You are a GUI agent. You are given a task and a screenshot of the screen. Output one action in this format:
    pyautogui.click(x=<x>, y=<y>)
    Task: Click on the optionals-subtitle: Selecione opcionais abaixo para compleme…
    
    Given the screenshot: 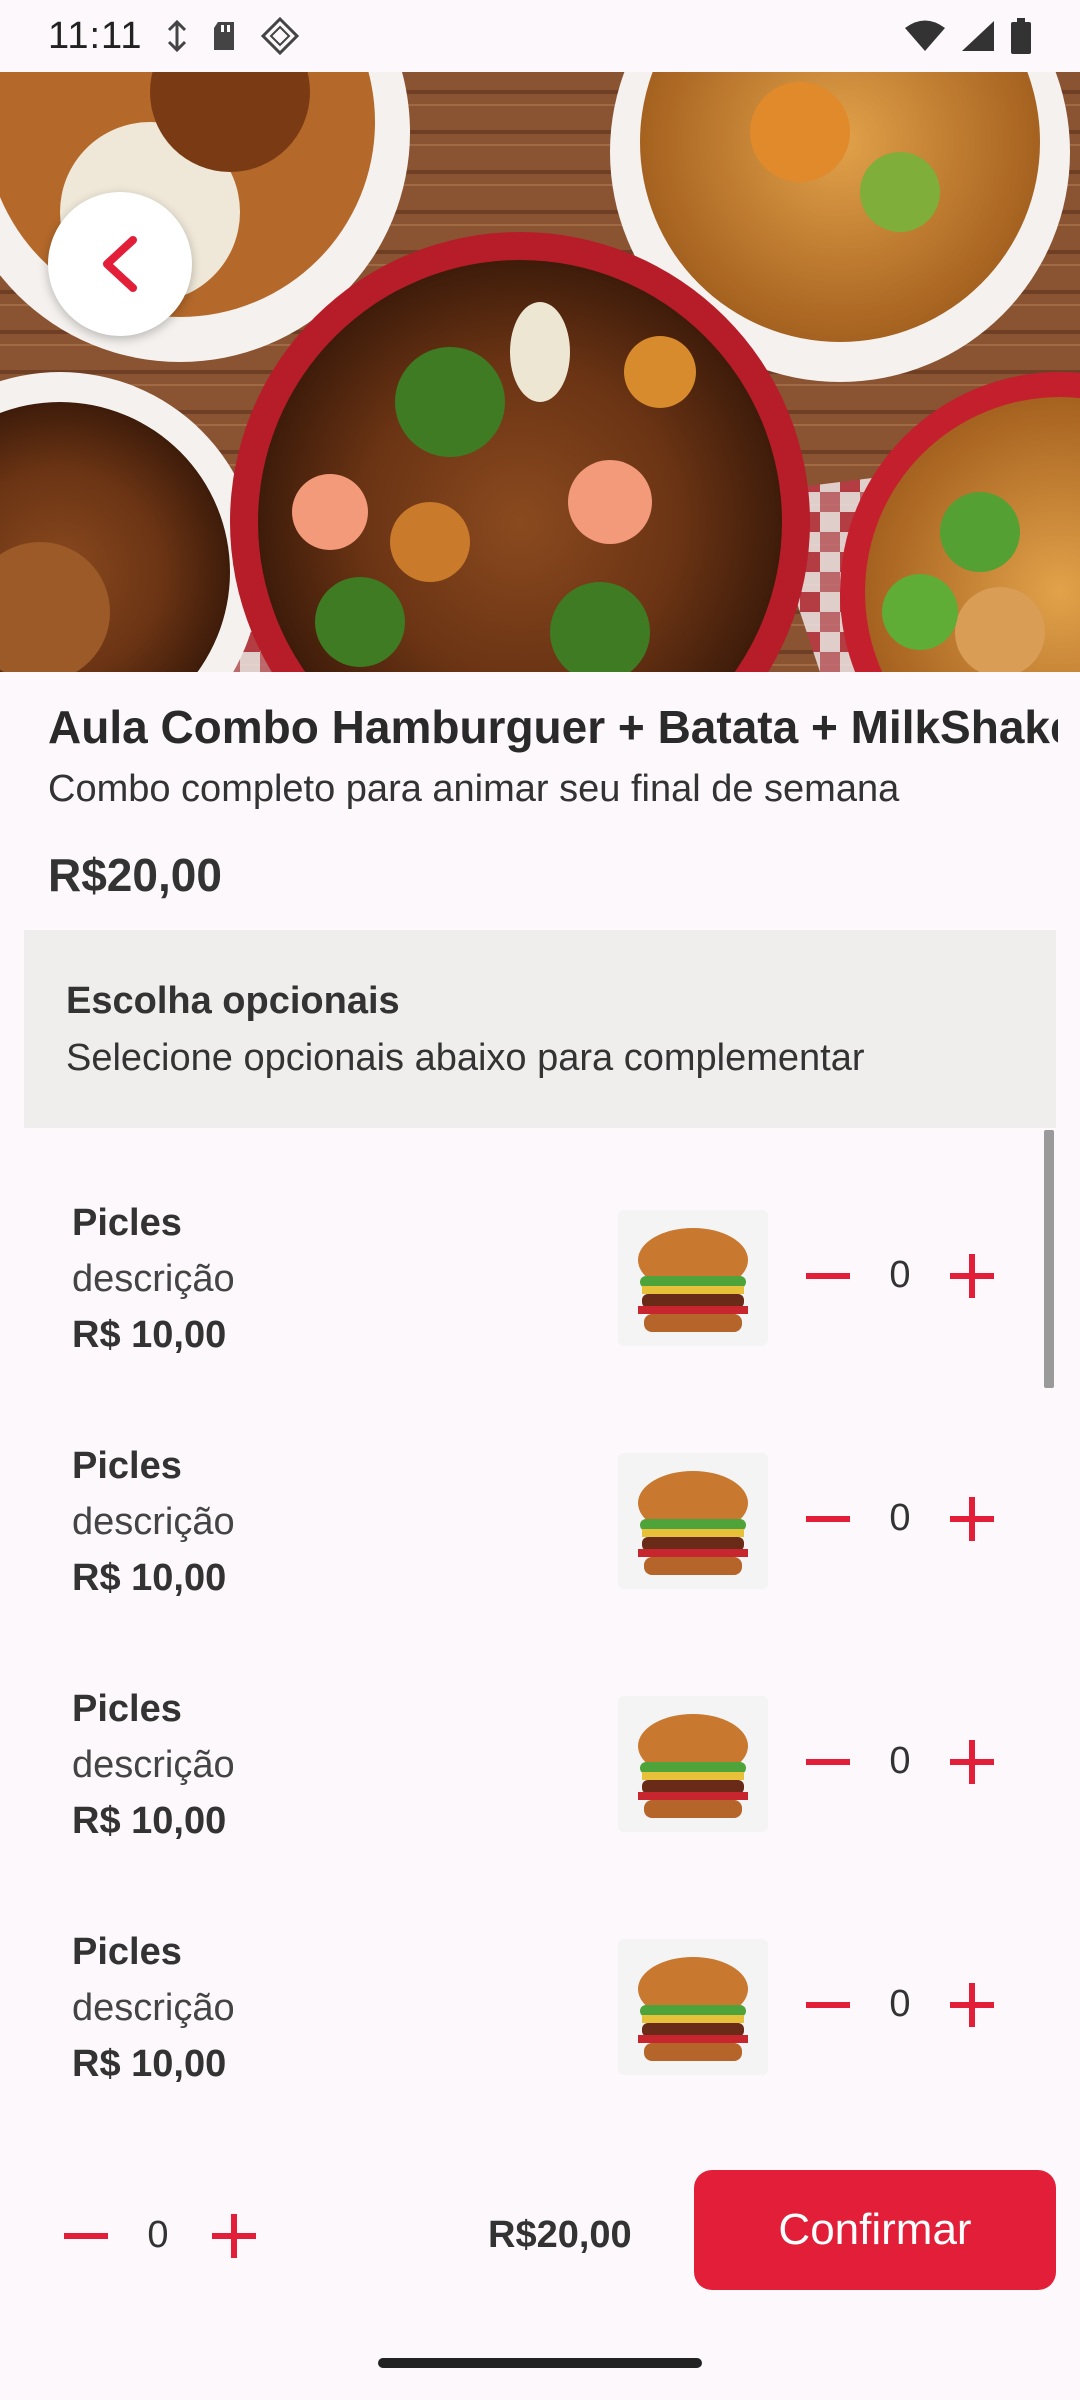 What is the action you would take?
    pyautogui.click(x=465, y=1058)
    